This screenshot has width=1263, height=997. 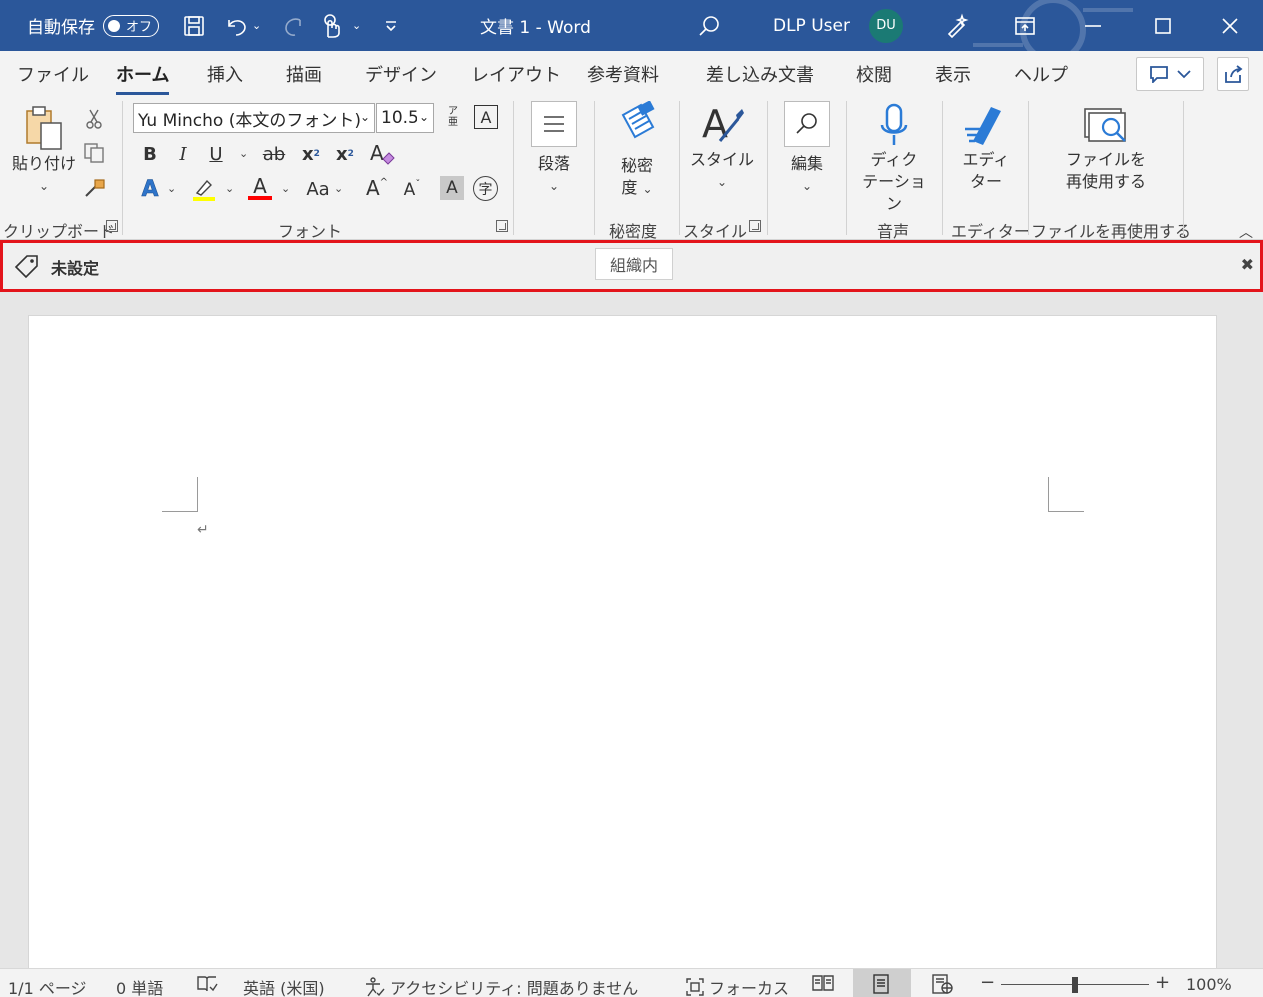 I want to click on cut-icon, so click(x=94, y=119).